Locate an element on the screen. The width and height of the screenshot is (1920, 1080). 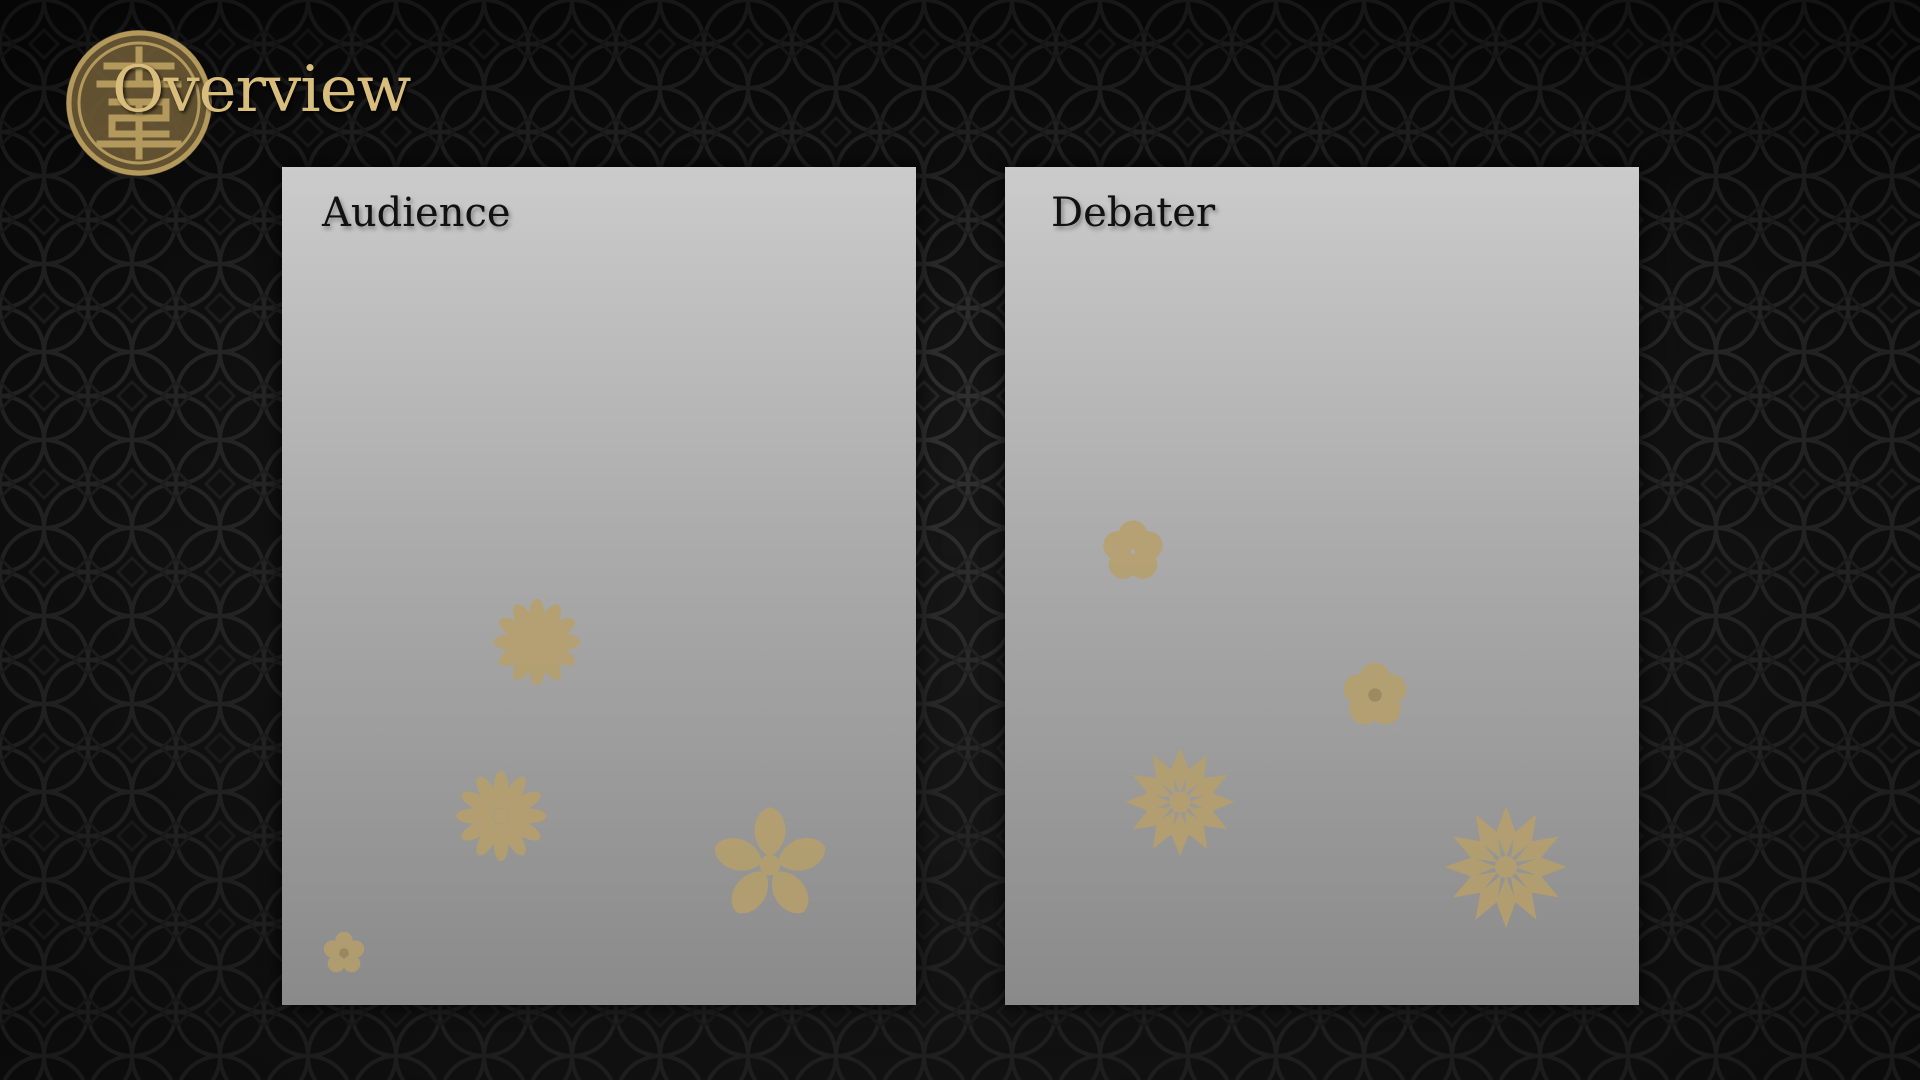
cherry-blossom-icon is located at coordinates (770, 860).